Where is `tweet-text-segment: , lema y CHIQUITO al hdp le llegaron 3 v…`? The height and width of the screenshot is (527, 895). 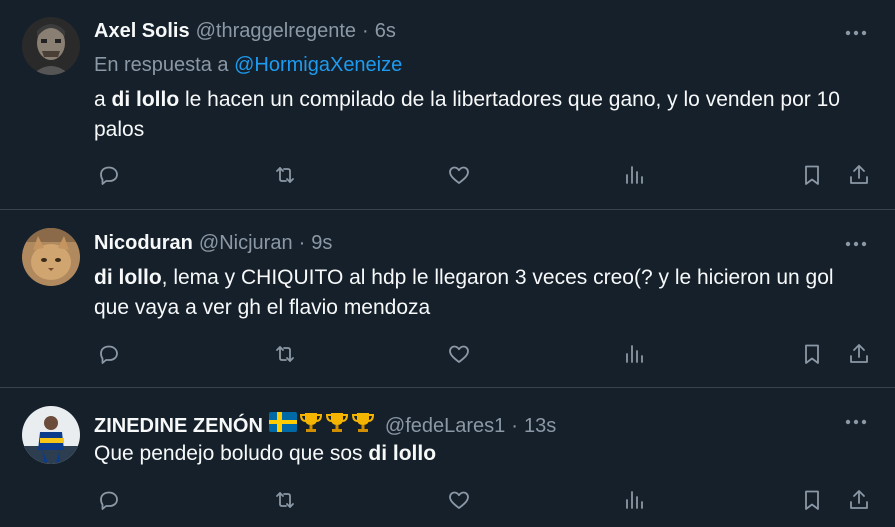
tweet-text-segment: , lema y CHIQUITO al hdp le llegaron 3 v… is located at coordinates (464, 292).